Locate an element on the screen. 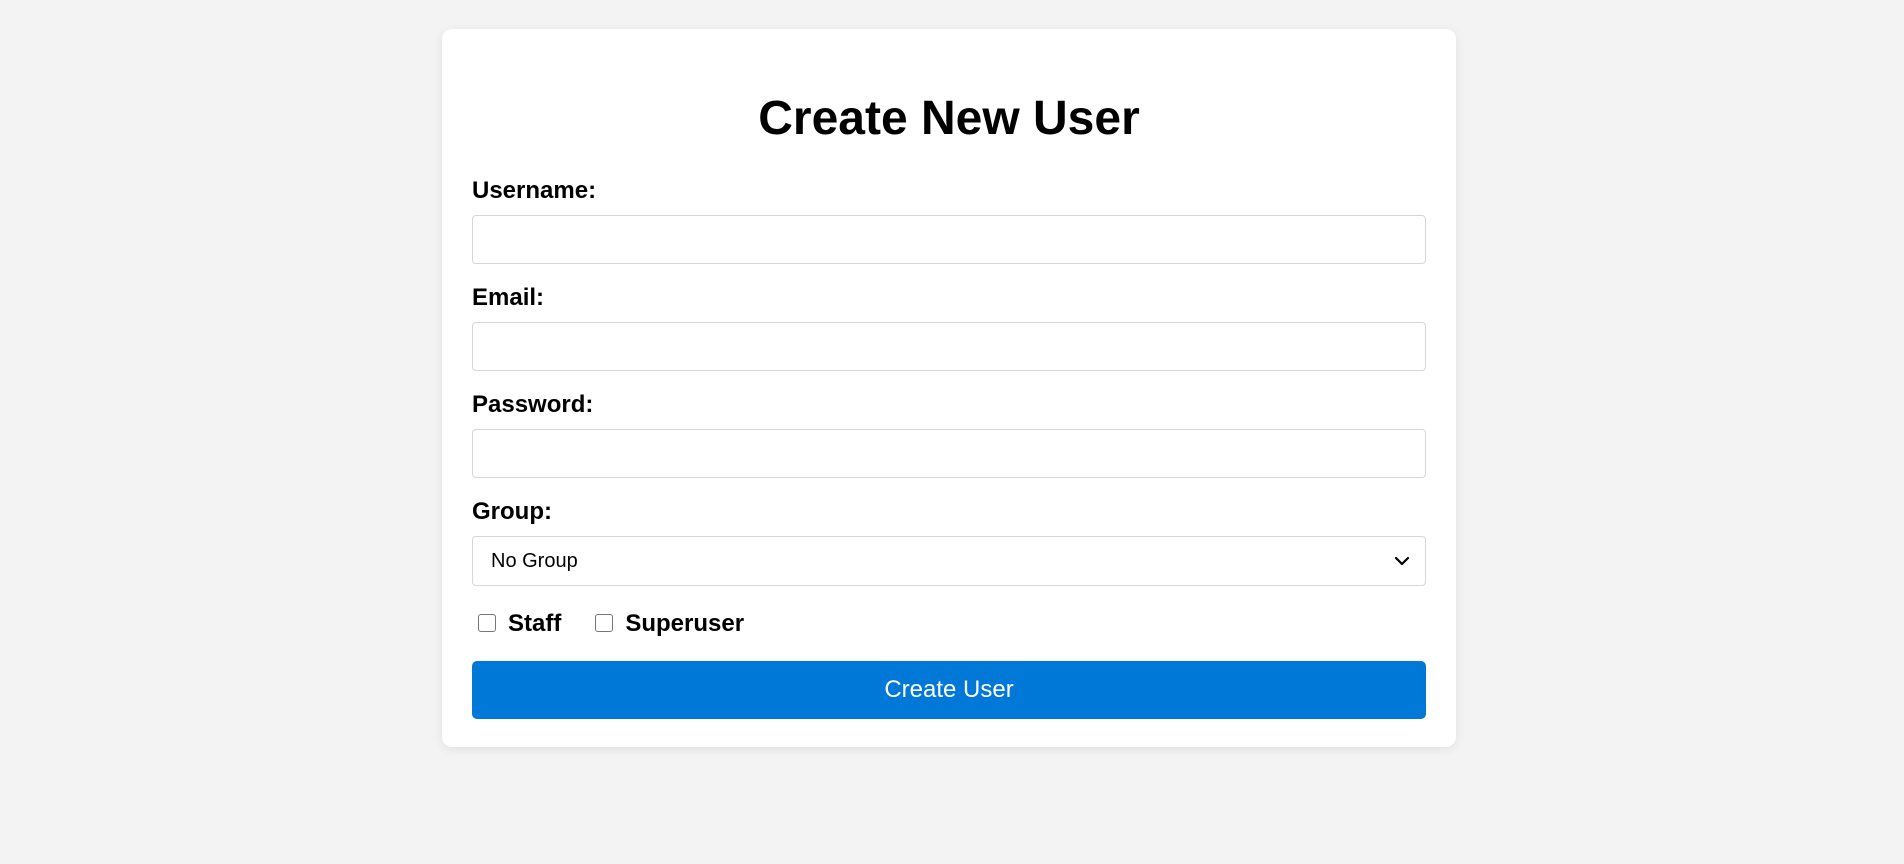 This screenshot has height=864, width=1904. username-label: Username: is located at coordinates (534, 190).